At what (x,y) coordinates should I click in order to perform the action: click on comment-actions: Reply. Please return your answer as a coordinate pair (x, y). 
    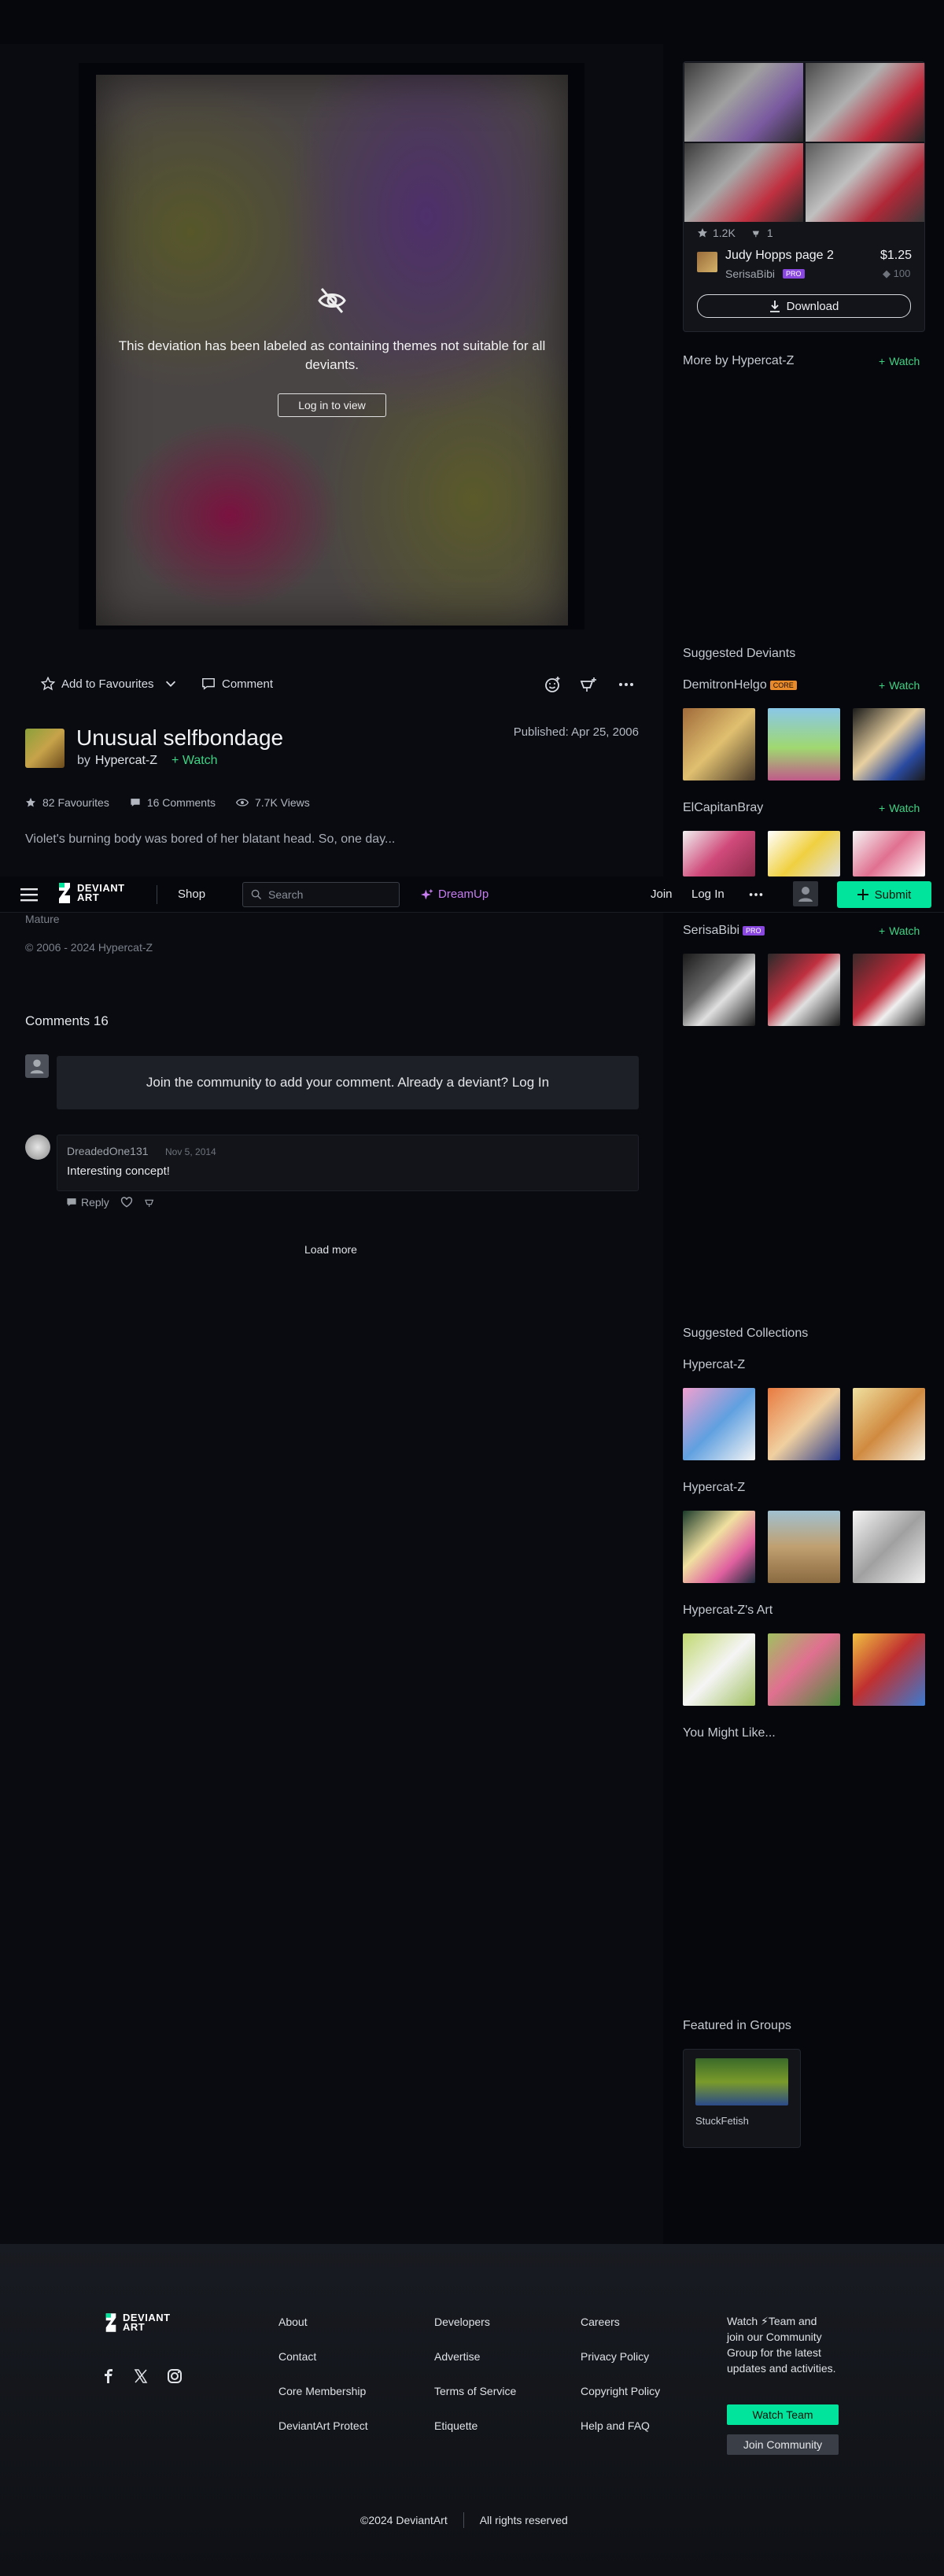
    Looking at the image, I should click on (111, 1202).